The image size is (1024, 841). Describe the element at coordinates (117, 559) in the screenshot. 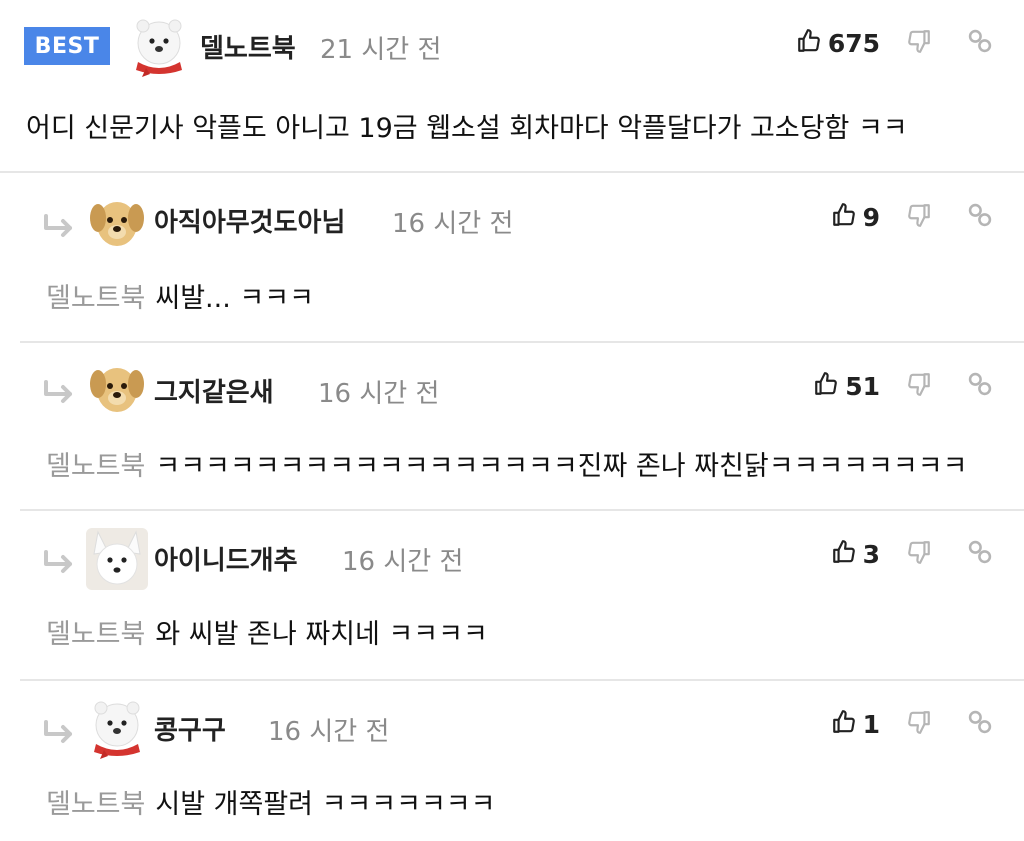

I see `white-fox-avatar` at that location.